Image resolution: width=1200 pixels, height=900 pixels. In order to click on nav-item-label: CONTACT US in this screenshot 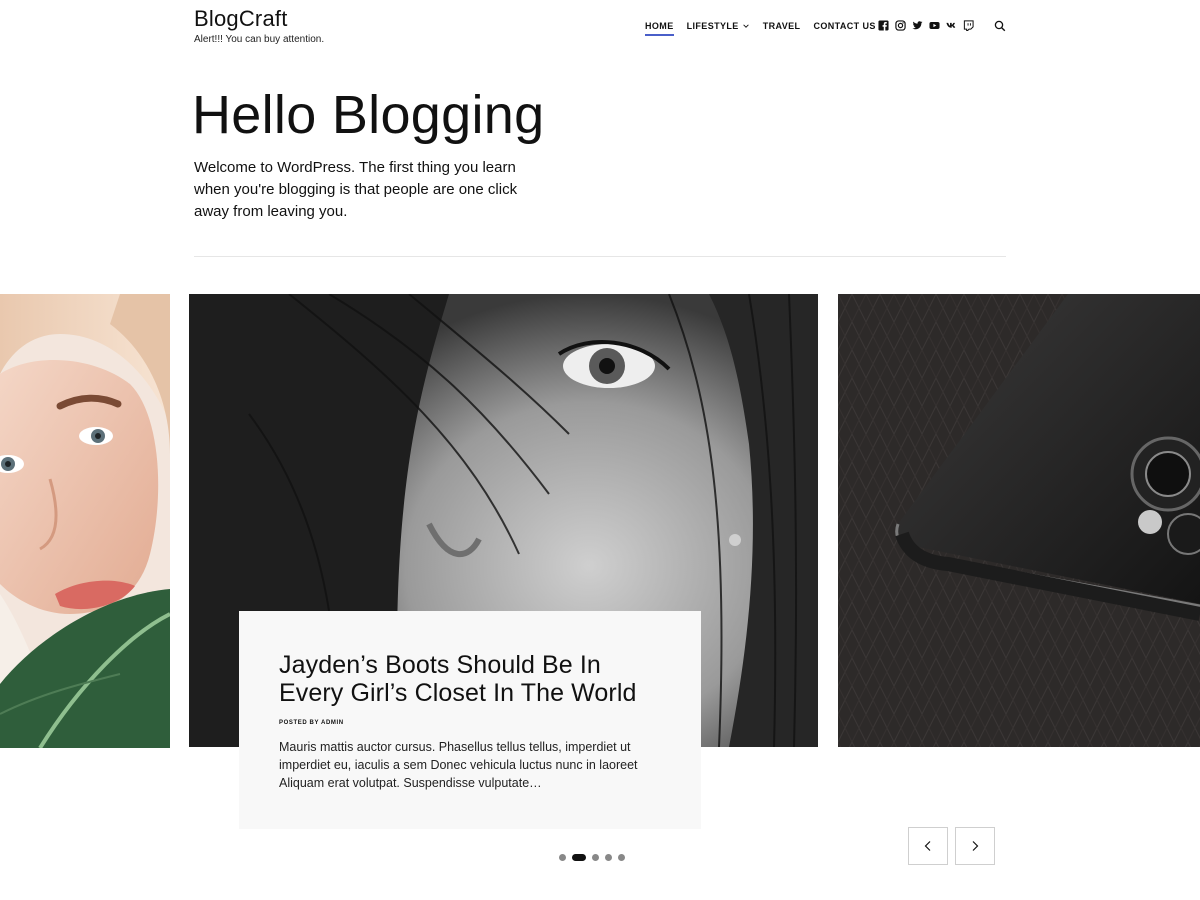, I will do `click(844, 26)`.